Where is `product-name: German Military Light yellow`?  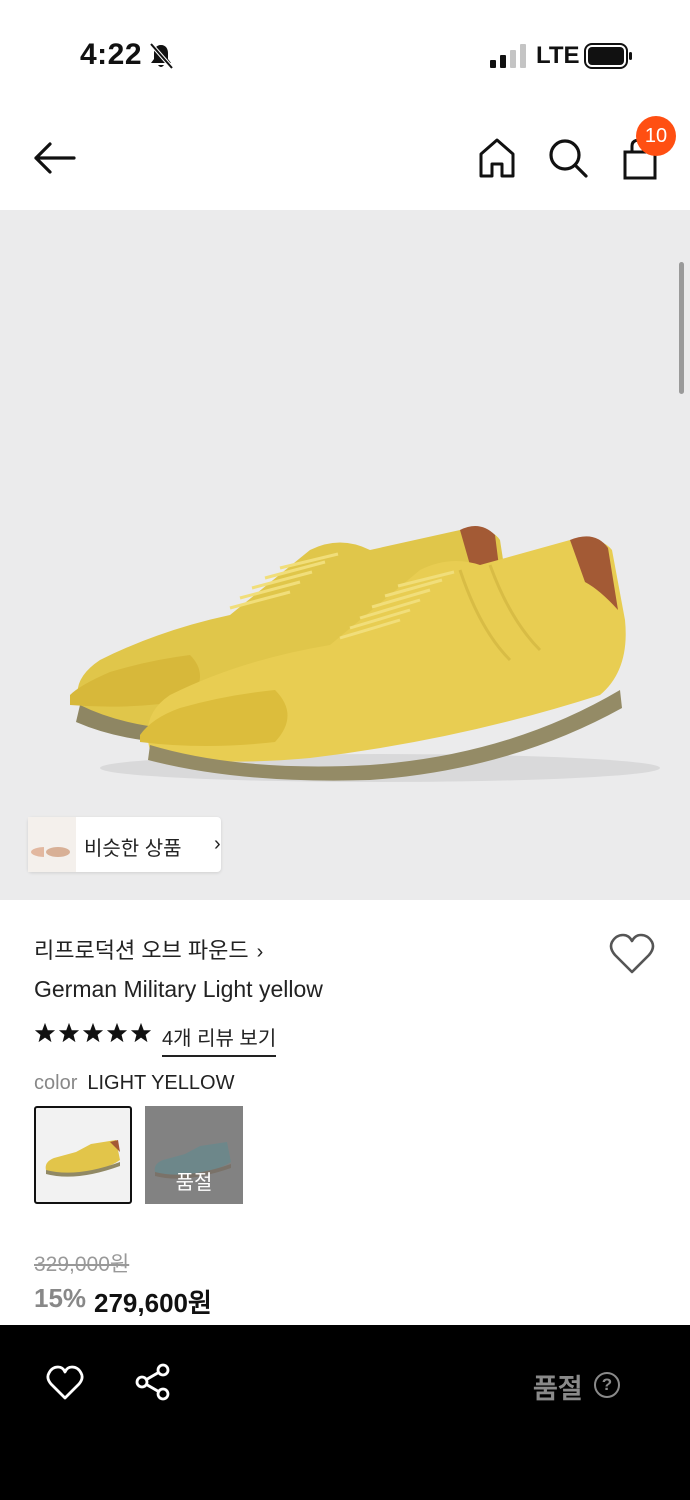 product-name: German Military Light yellow is located at coordinates (178, 989).